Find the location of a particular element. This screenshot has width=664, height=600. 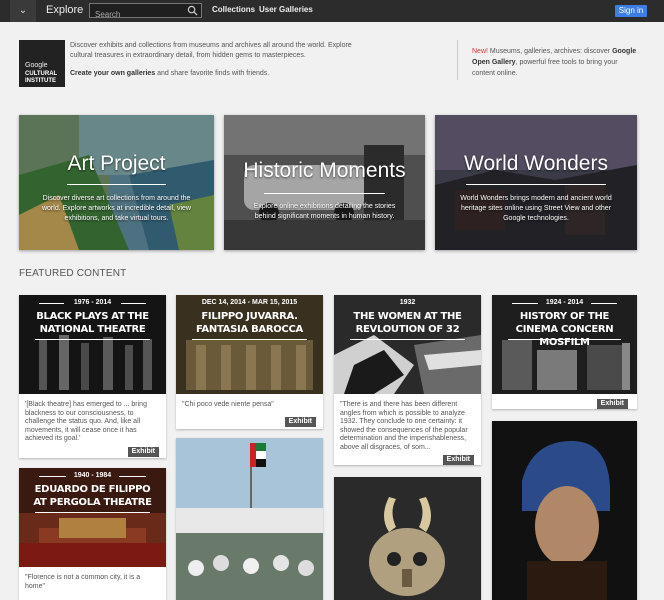

card-date: 1932 is located at coordinates (407, 302).